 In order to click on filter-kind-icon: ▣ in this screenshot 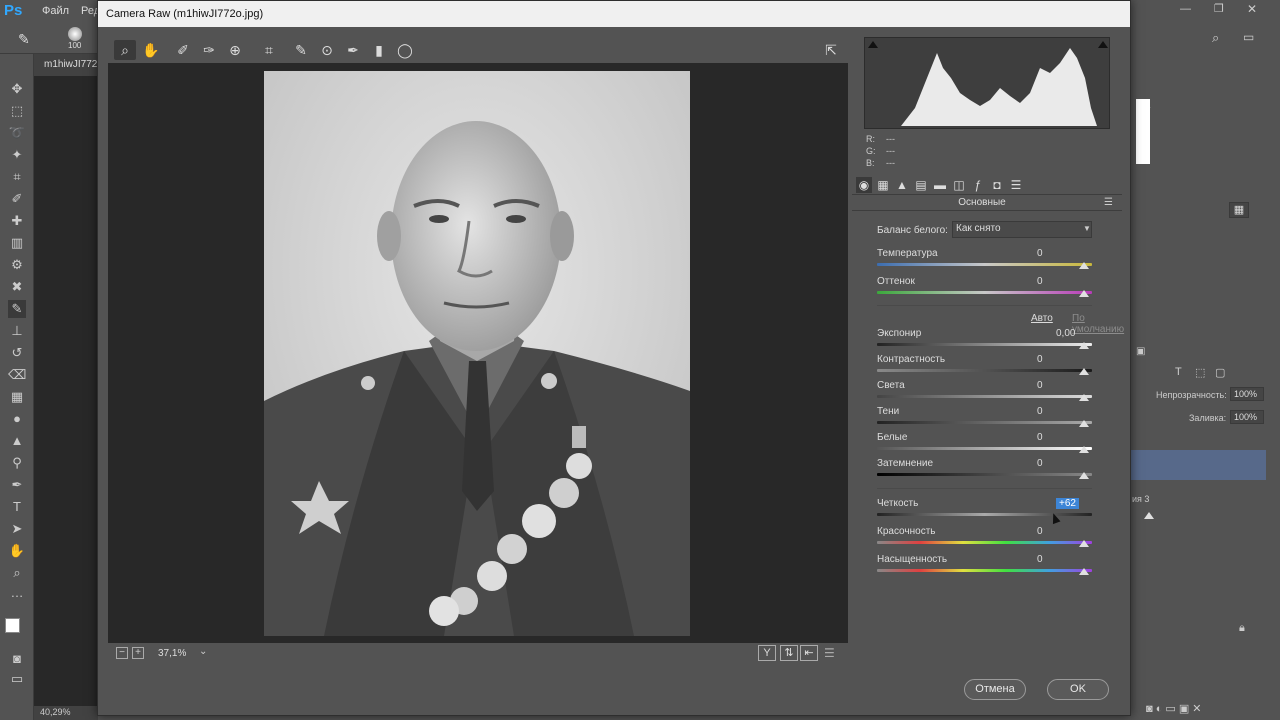, I will do `click(1140, 351)`.